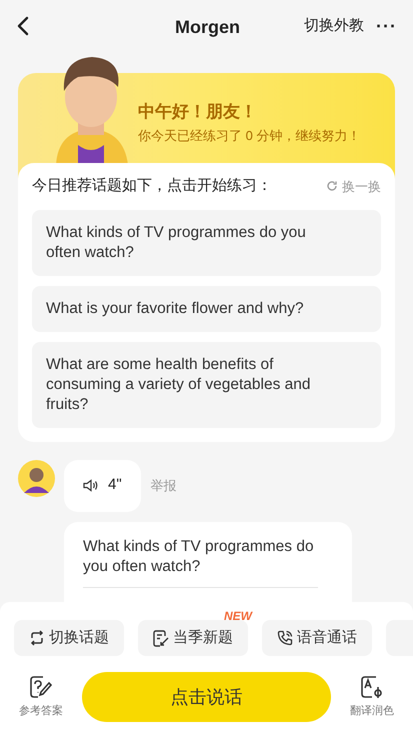 The image size is (413, 734). I want to click on swap-icon, so click(37, 638).